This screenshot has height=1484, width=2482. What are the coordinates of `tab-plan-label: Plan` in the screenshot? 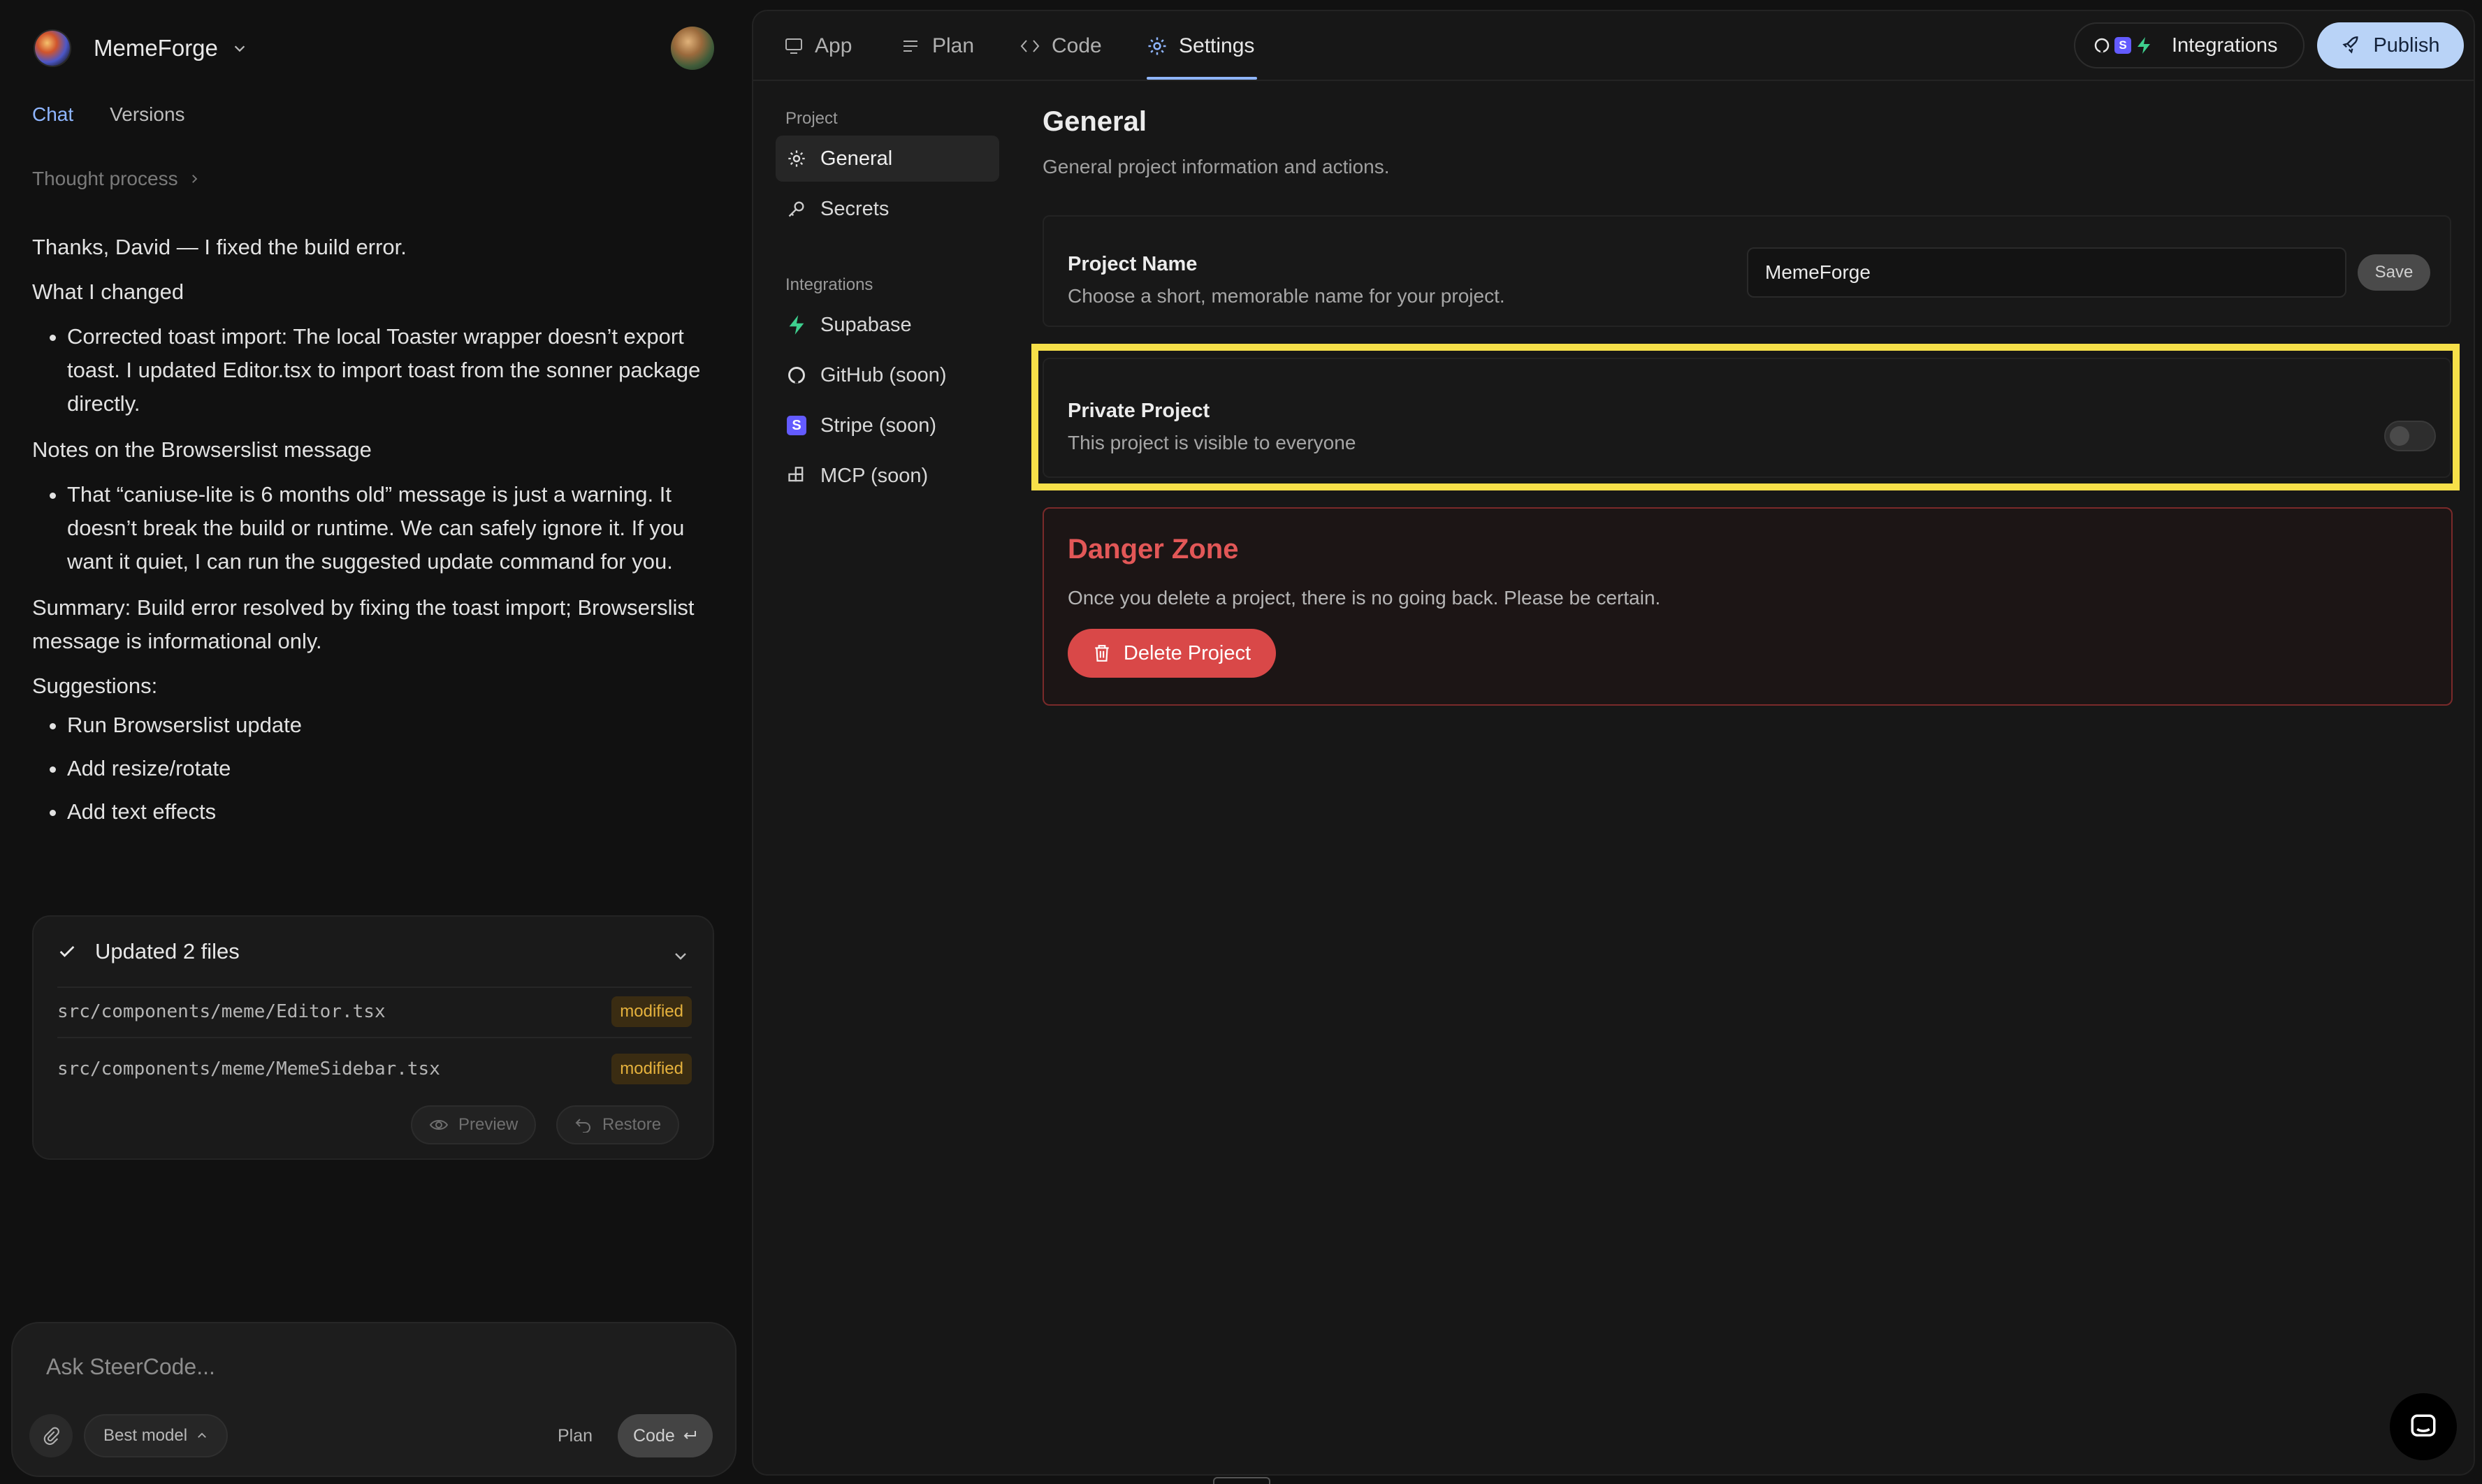 It's located at (953, 45).